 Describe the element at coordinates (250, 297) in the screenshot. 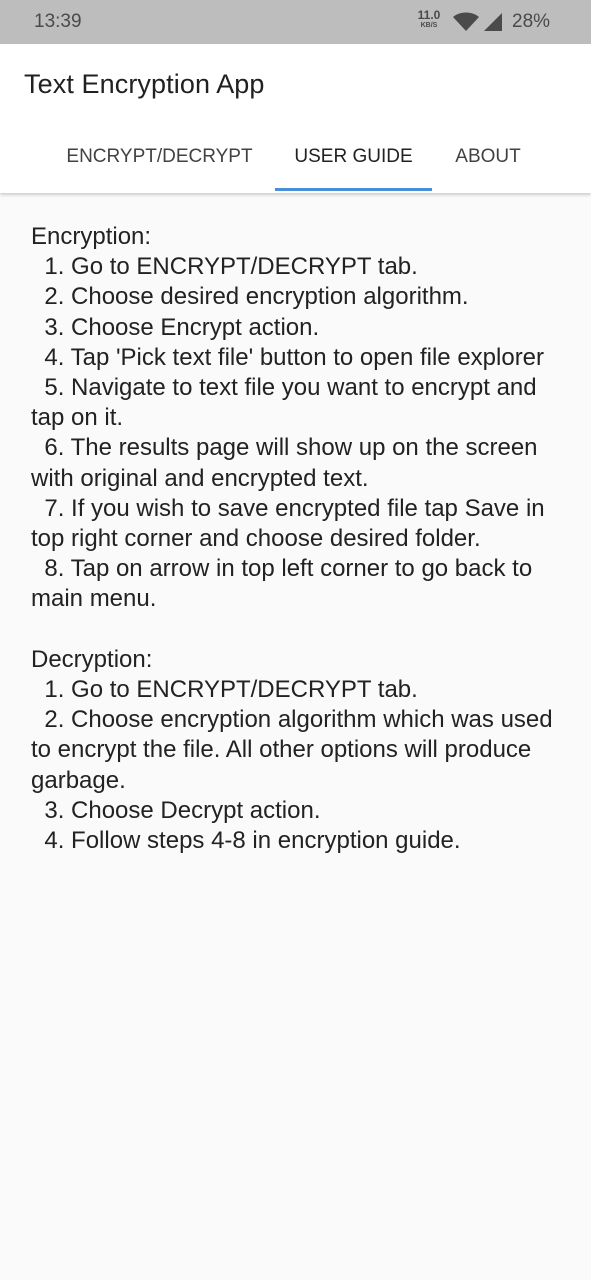

I see `encryption-step: 2. Choose desired encryption algorithm.` at that location.